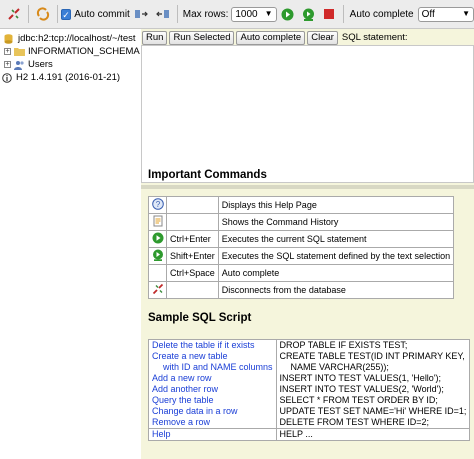 The width and height of the screenshot is (474, 459). I want to click on command-icon-cell: ?, so click(157, 205).